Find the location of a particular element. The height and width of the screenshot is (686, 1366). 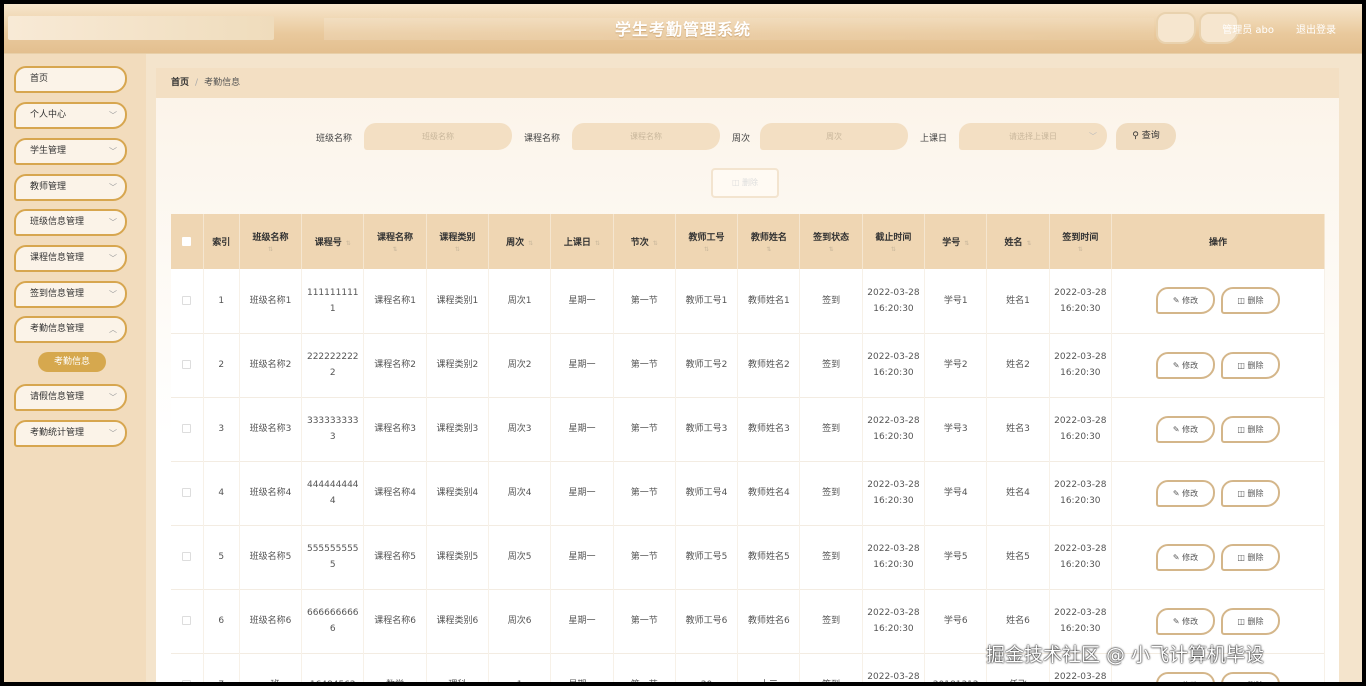

batch-delete-button: ◫ 删除 is located at coordinates (745, 183).